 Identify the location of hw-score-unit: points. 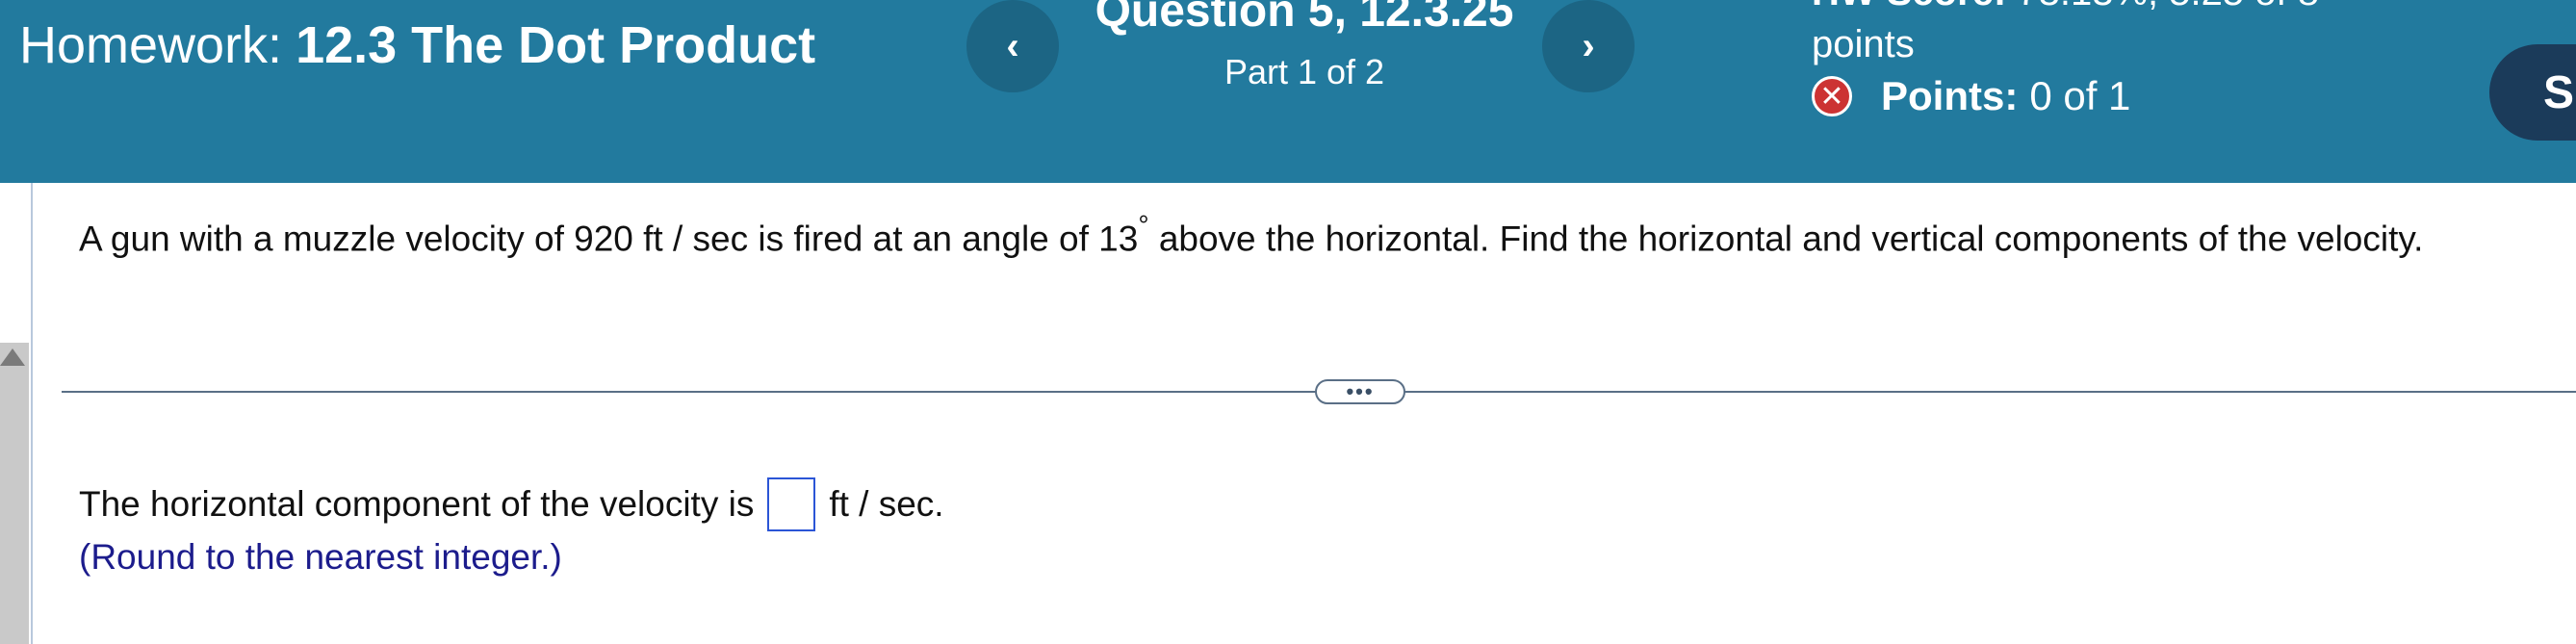
(1864, 44).